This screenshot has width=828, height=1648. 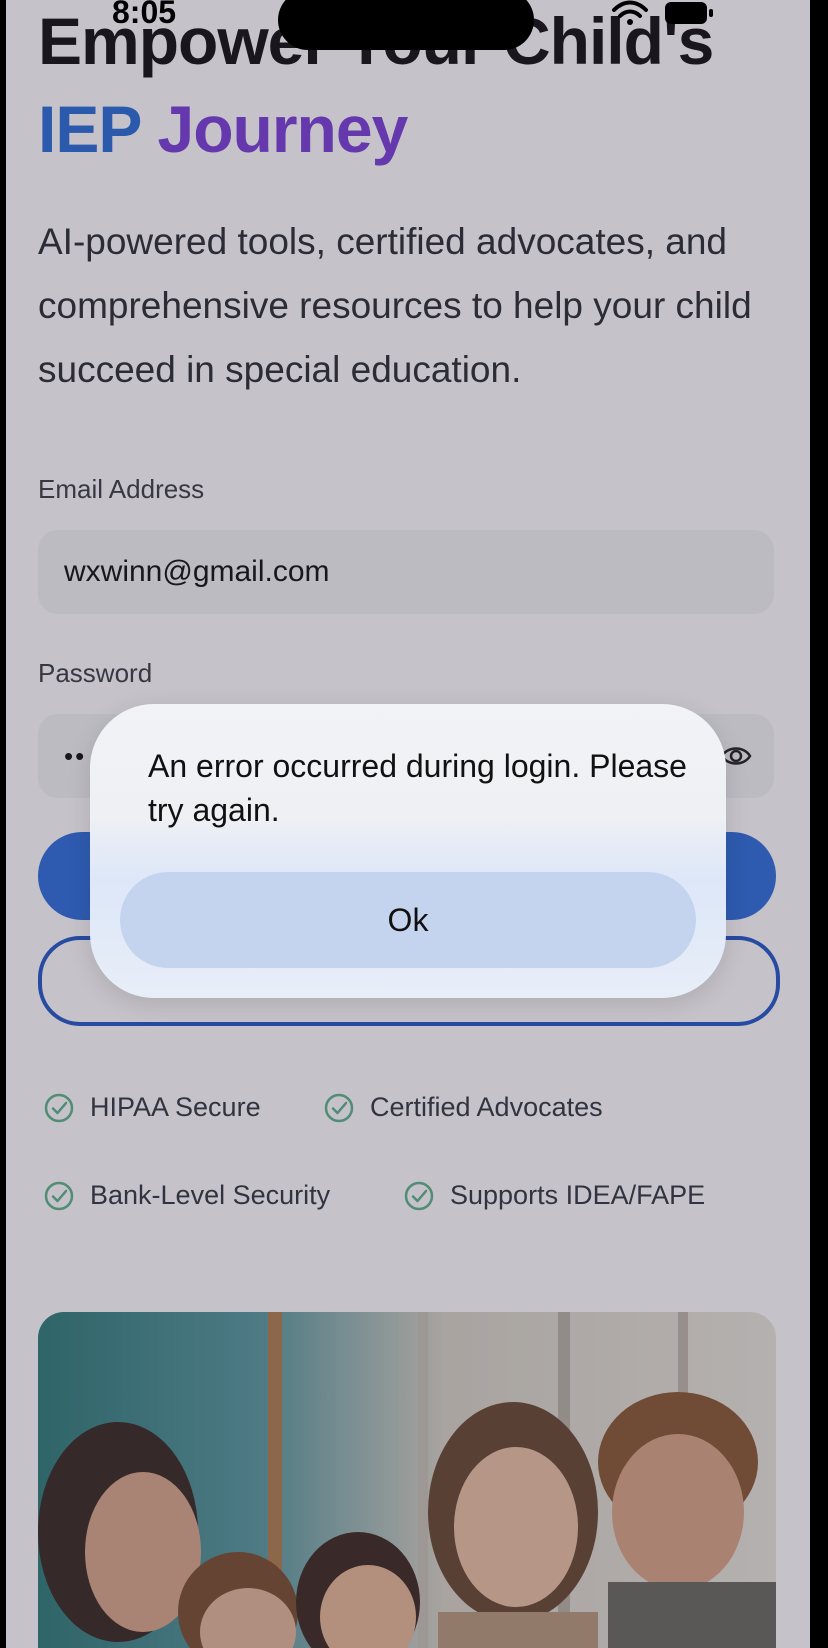 I want to click on status-icons, so click(x=662, y=13).